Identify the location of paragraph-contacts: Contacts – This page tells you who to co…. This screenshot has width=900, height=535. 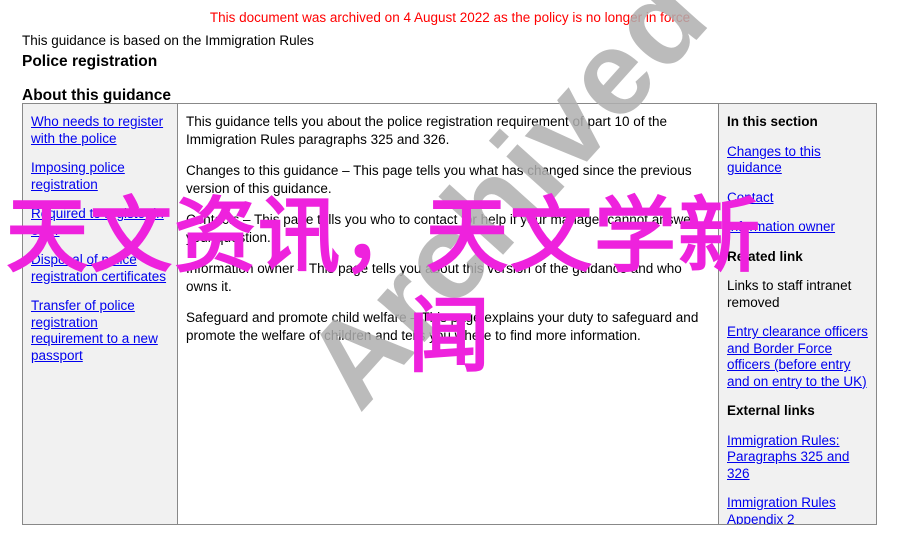
(441, 228).